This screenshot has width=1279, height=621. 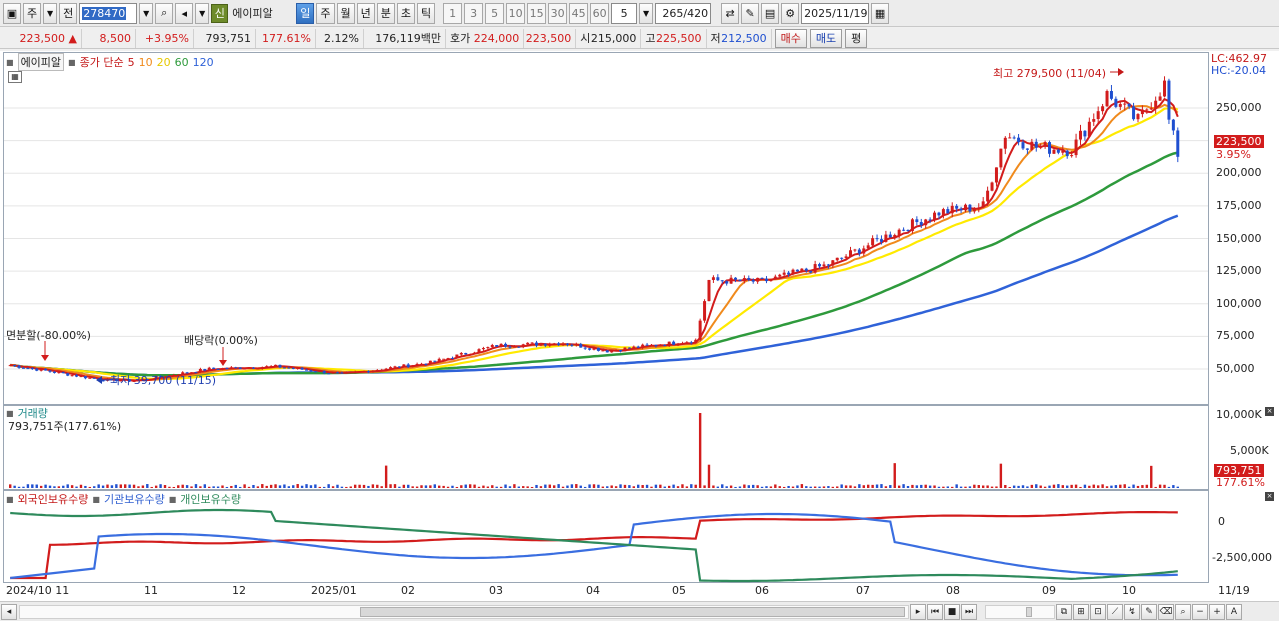 What do you see at coordinates (558, 13) in the screenshot?
I see `interval-30: 30` at bounding box center [558, 13].